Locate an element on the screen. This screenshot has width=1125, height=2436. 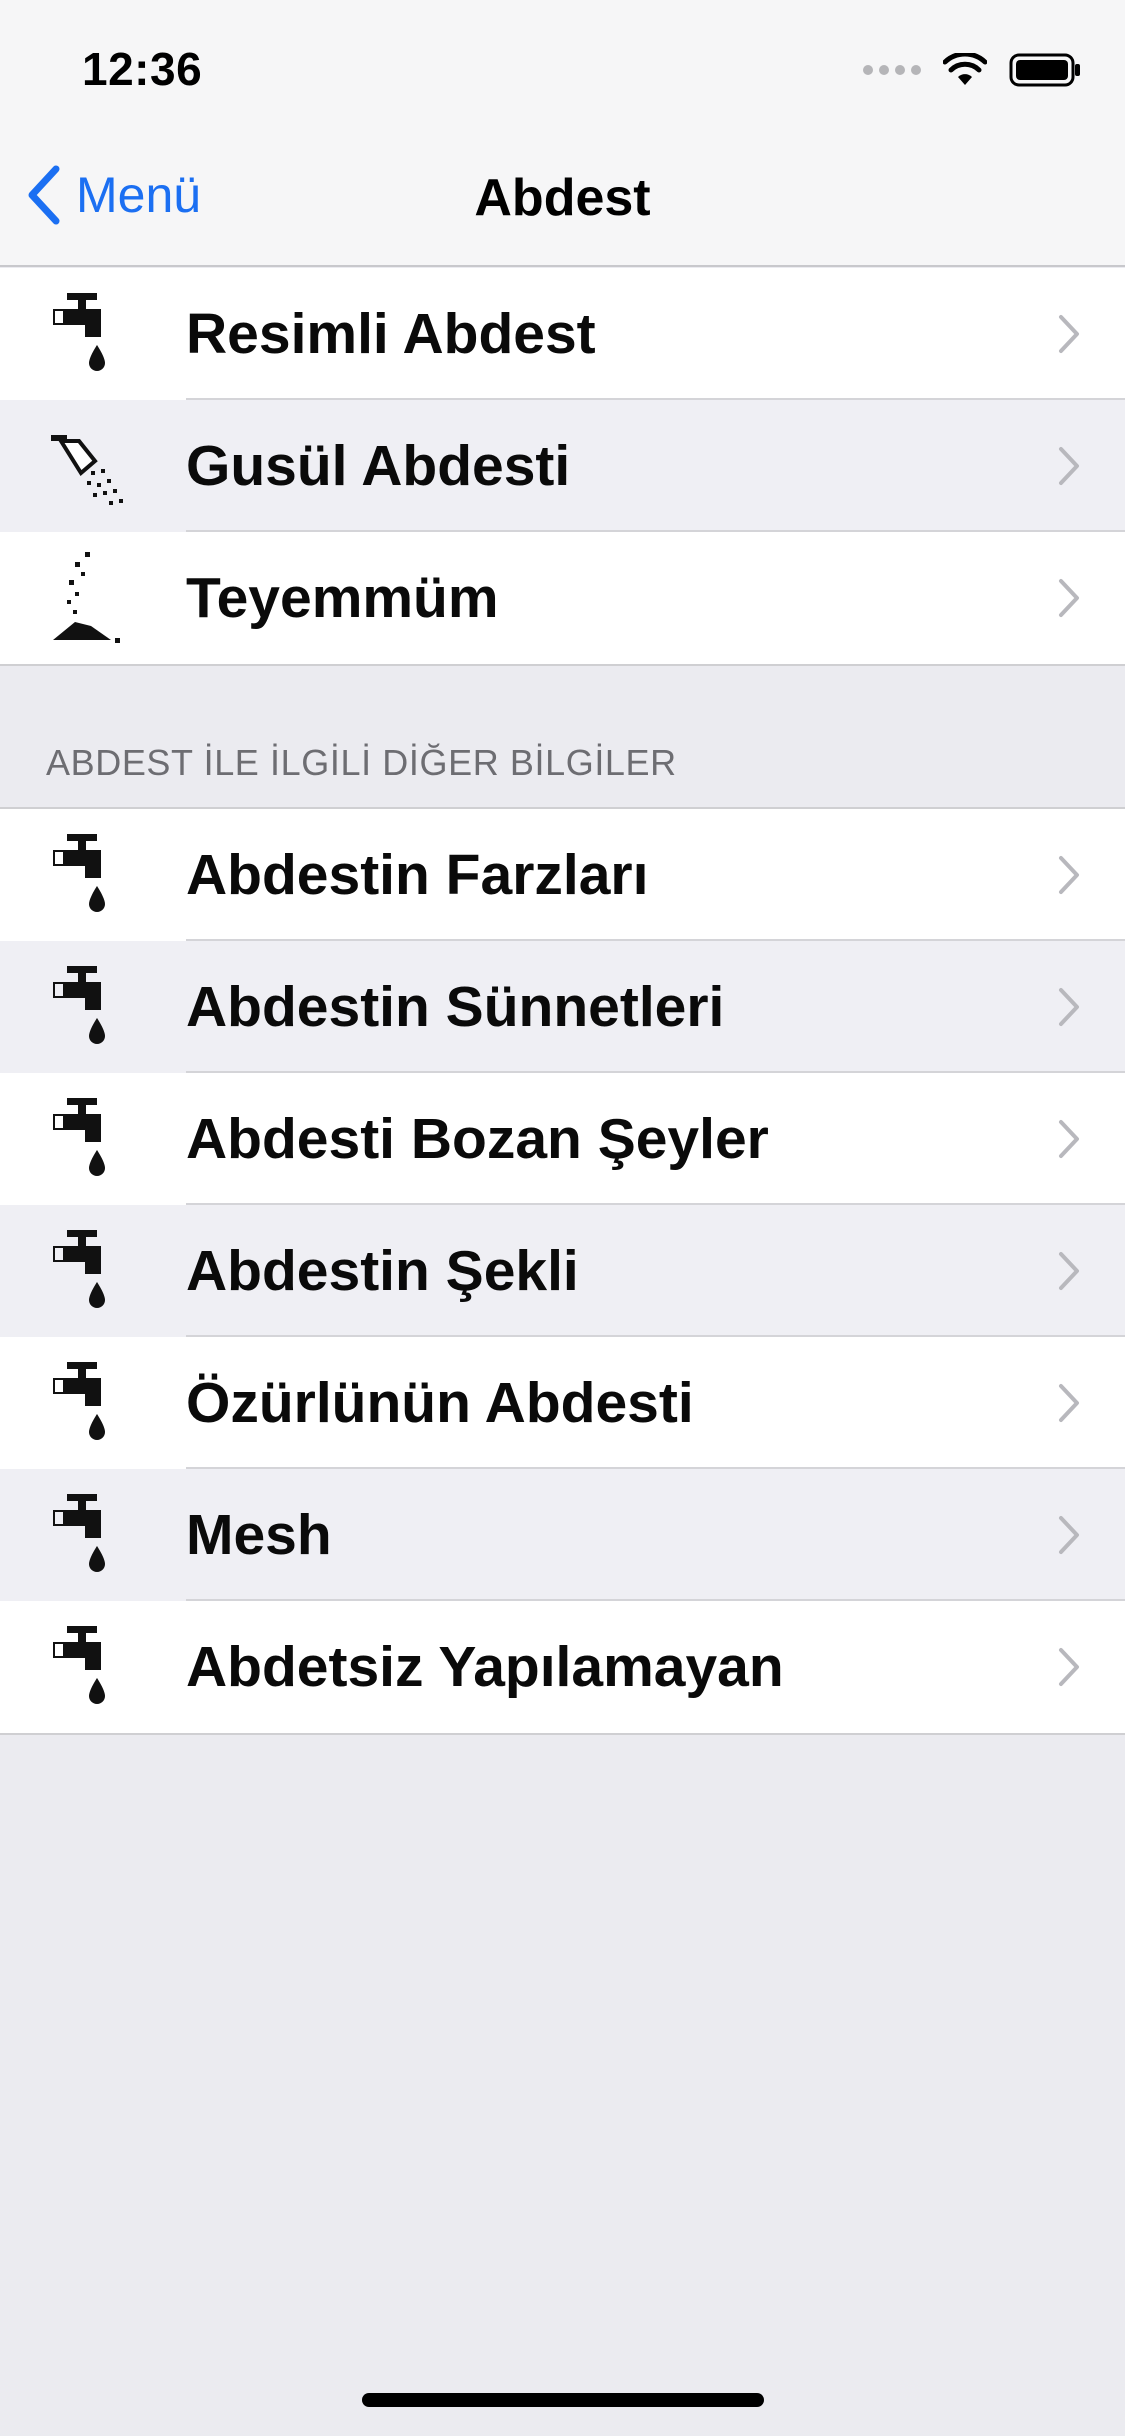
list-item-ozurlunun-abdesti: Özürlünün Abdesti is located at coordinates (562, 1403).